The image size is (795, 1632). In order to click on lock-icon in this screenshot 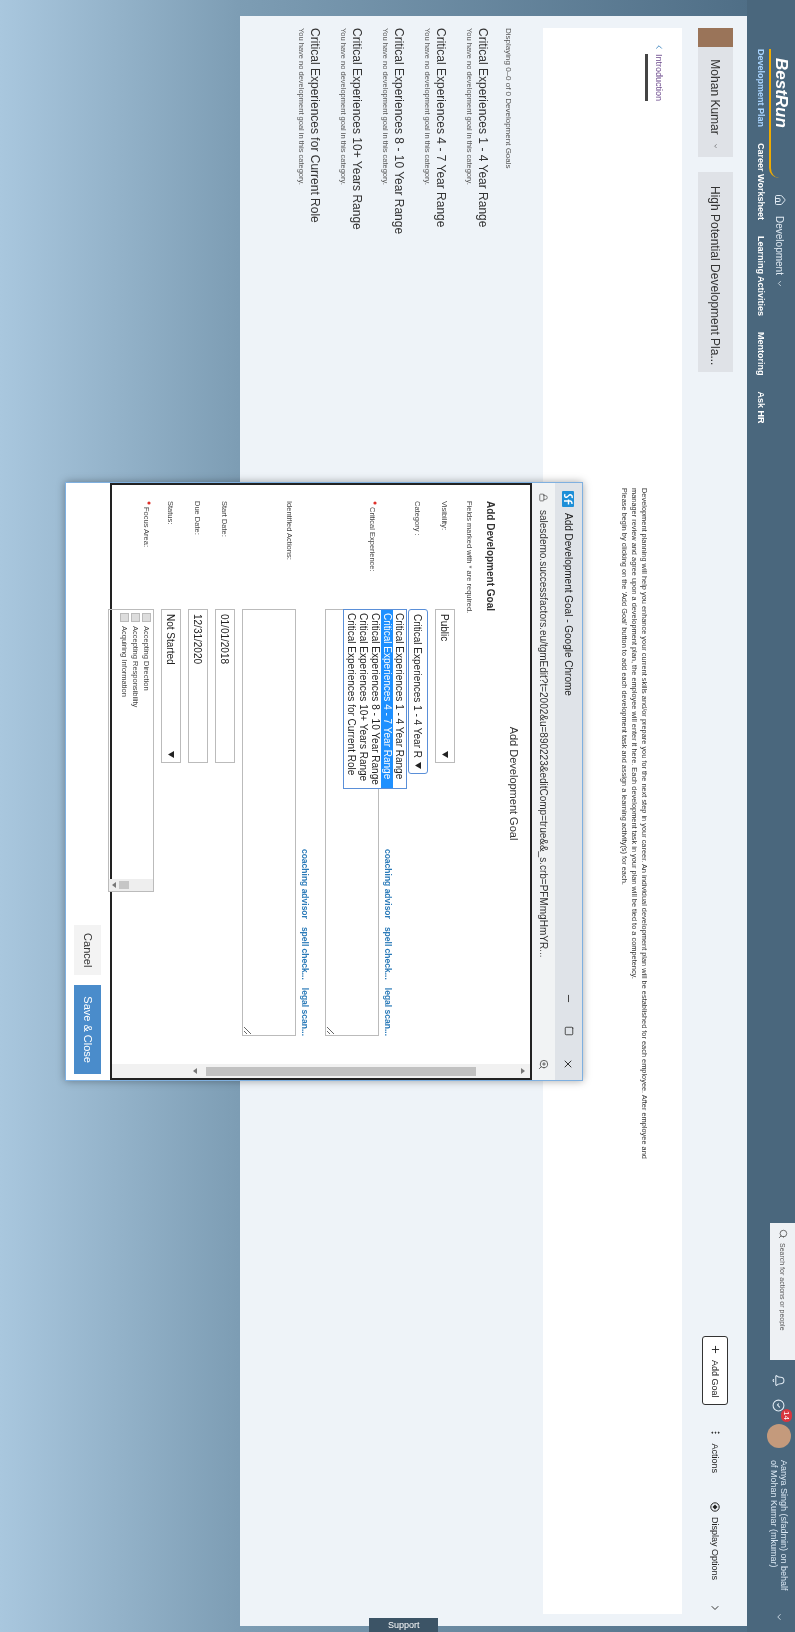, I will do `click(543, 497)`.